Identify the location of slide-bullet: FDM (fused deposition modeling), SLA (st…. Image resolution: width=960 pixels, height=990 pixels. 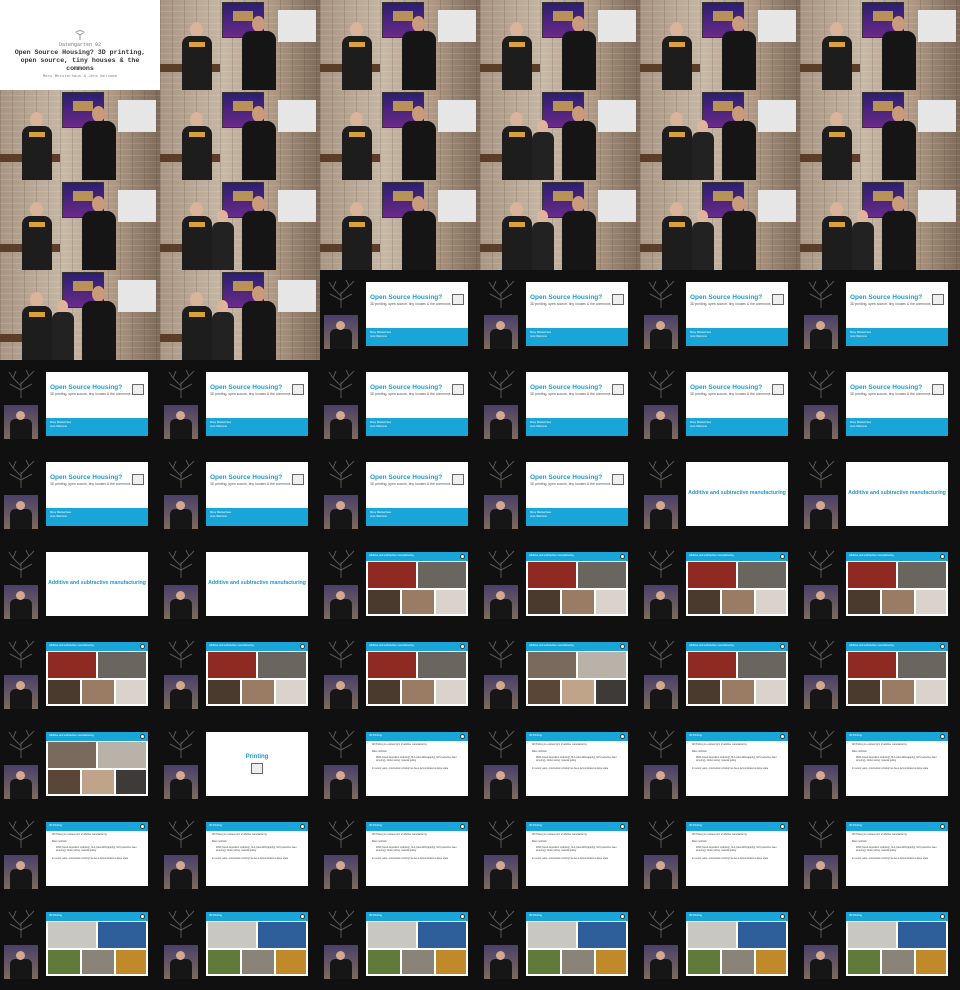
(736, 759).